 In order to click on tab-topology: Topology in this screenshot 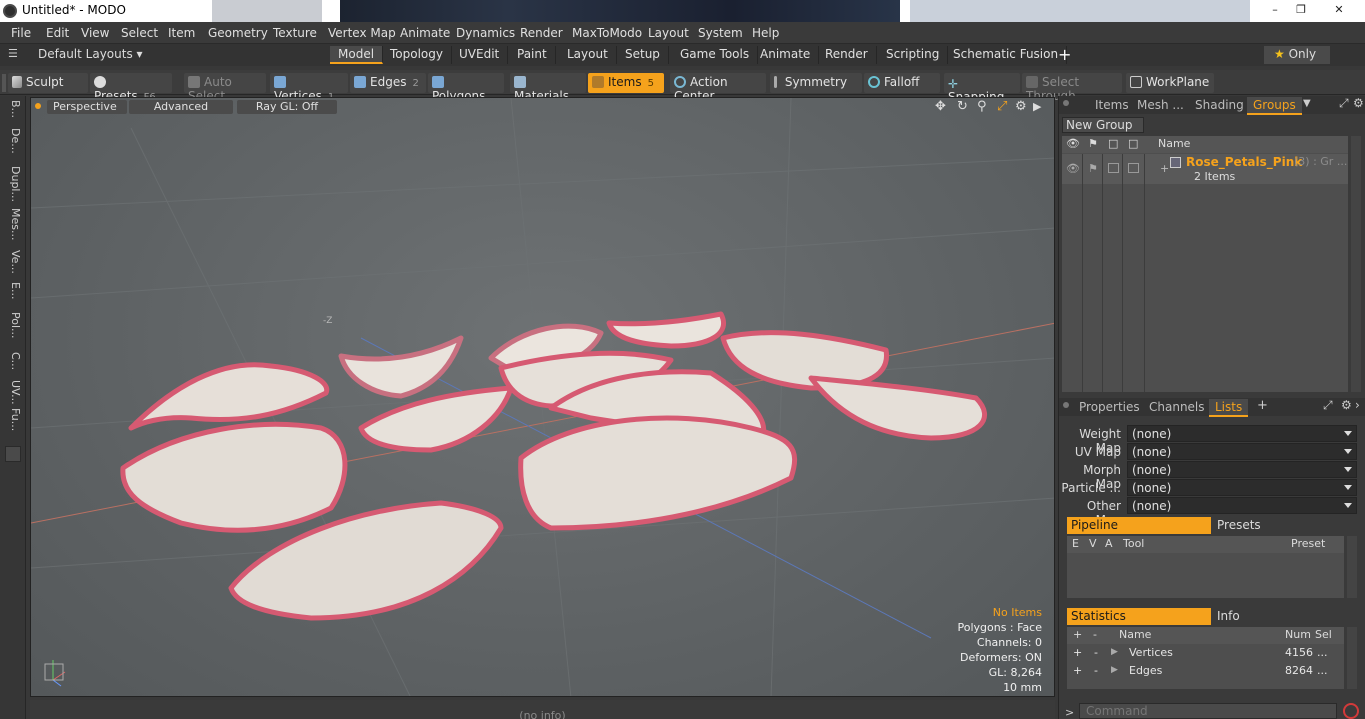, I will do `click(417, 55)`.